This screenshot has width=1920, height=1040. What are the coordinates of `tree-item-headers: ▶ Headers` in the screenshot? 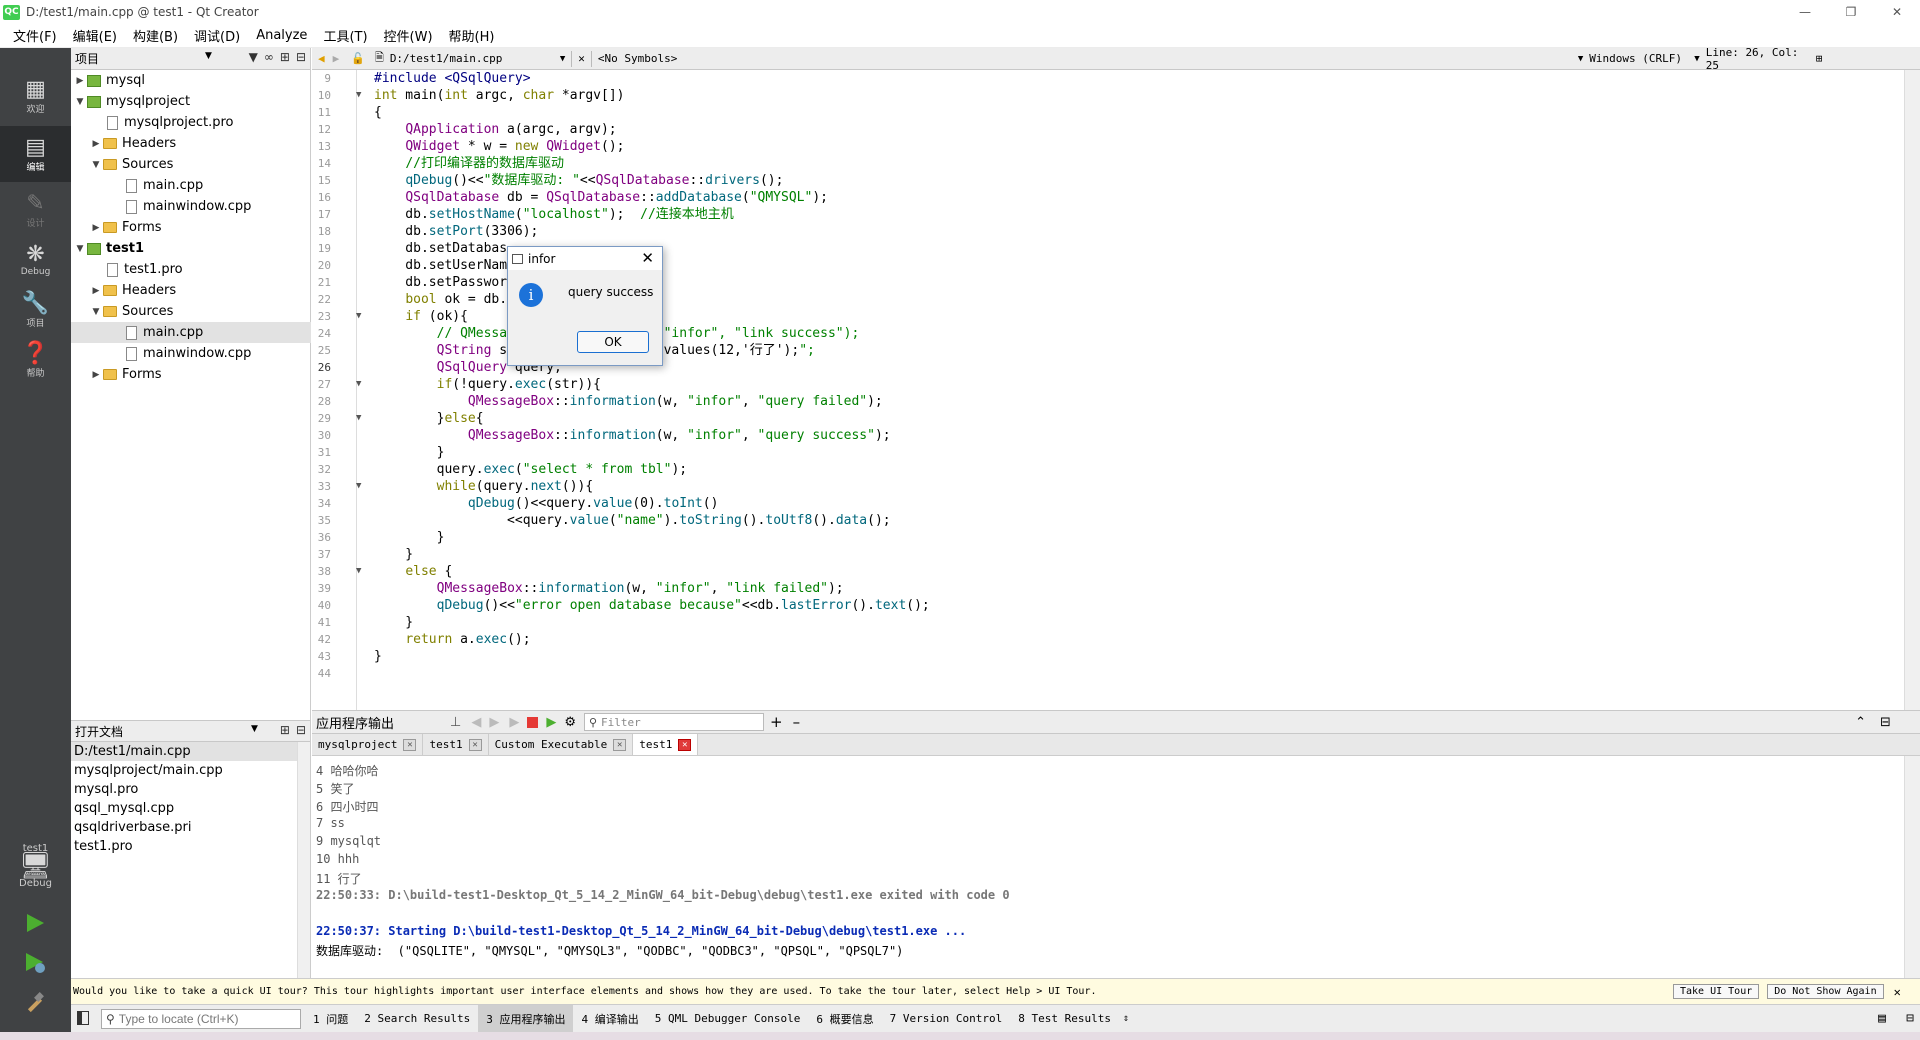 It's located at (191, 290).